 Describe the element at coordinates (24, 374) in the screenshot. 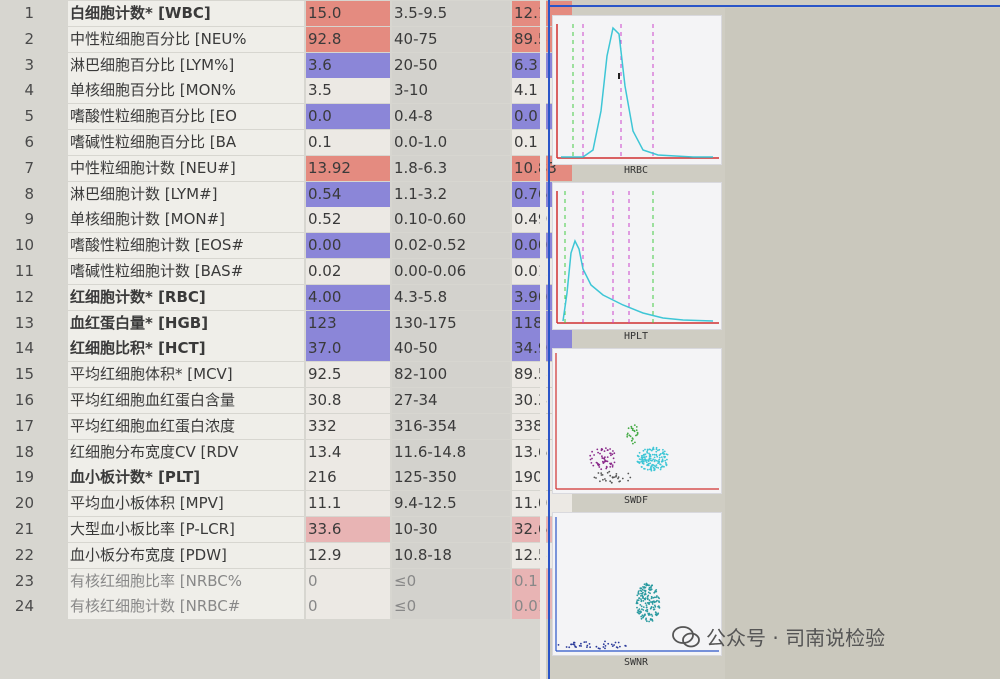

I see `row-number: 15` at that location.